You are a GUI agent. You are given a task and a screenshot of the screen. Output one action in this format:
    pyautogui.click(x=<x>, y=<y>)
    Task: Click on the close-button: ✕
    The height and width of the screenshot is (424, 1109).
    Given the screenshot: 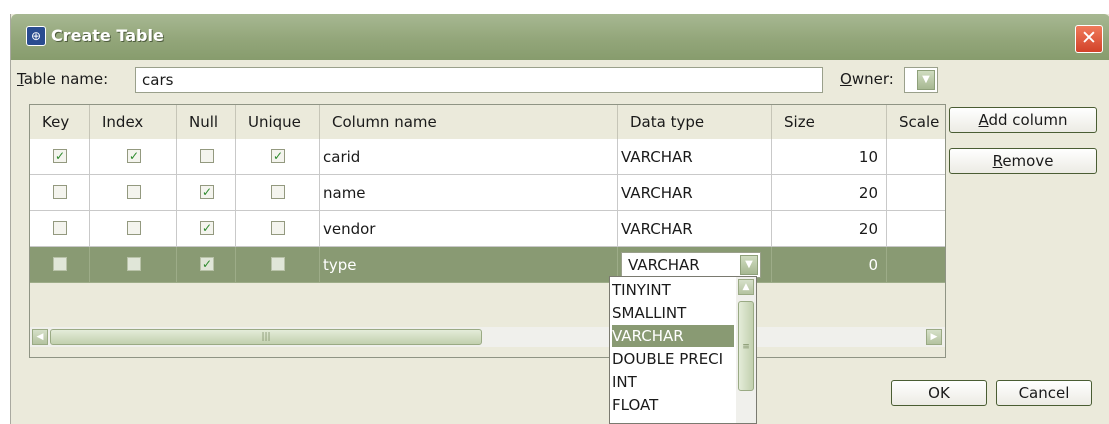 What is the action you would take?
    pyautogui.click(x=1089, y=39)
    